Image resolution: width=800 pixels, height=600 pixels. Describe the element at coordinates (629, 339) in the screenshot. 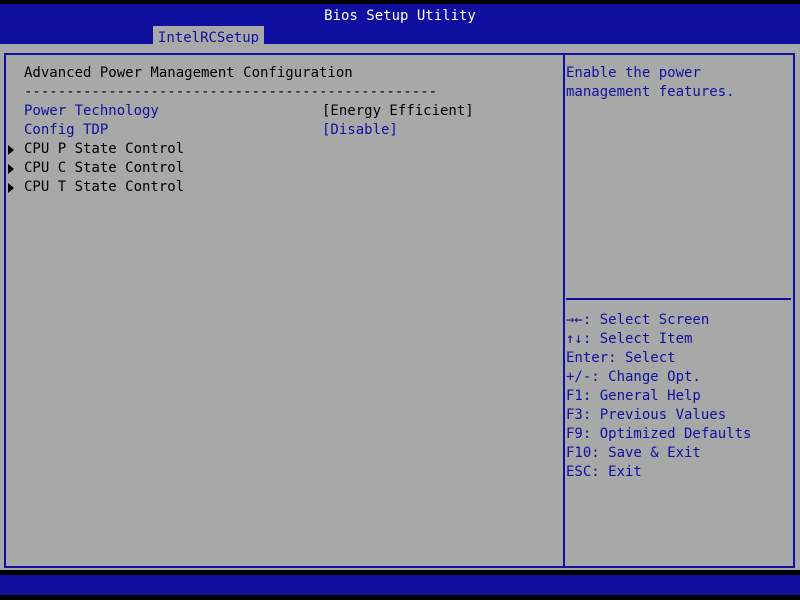

I see `key-hint-select-item: ↑↓: Select Item` at that location.